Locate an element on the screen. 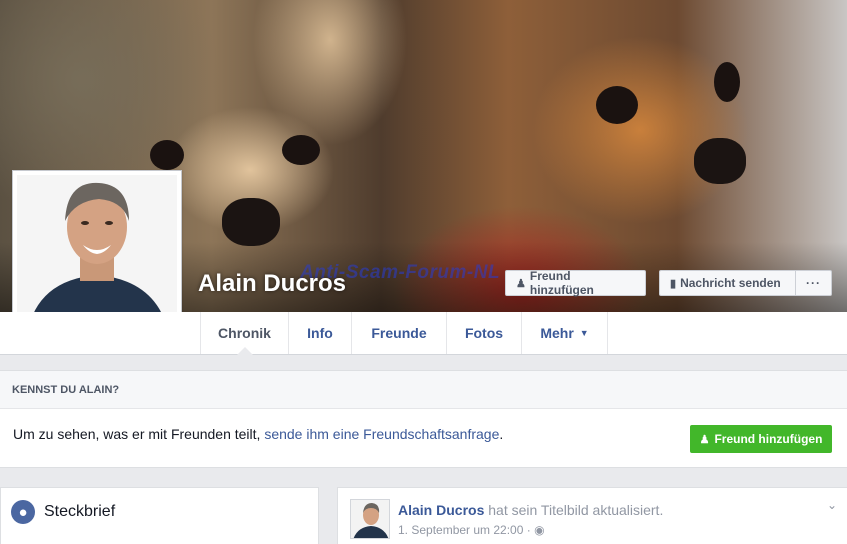  tab-fotos-label: Fotos is located at coordinates (484, 333).